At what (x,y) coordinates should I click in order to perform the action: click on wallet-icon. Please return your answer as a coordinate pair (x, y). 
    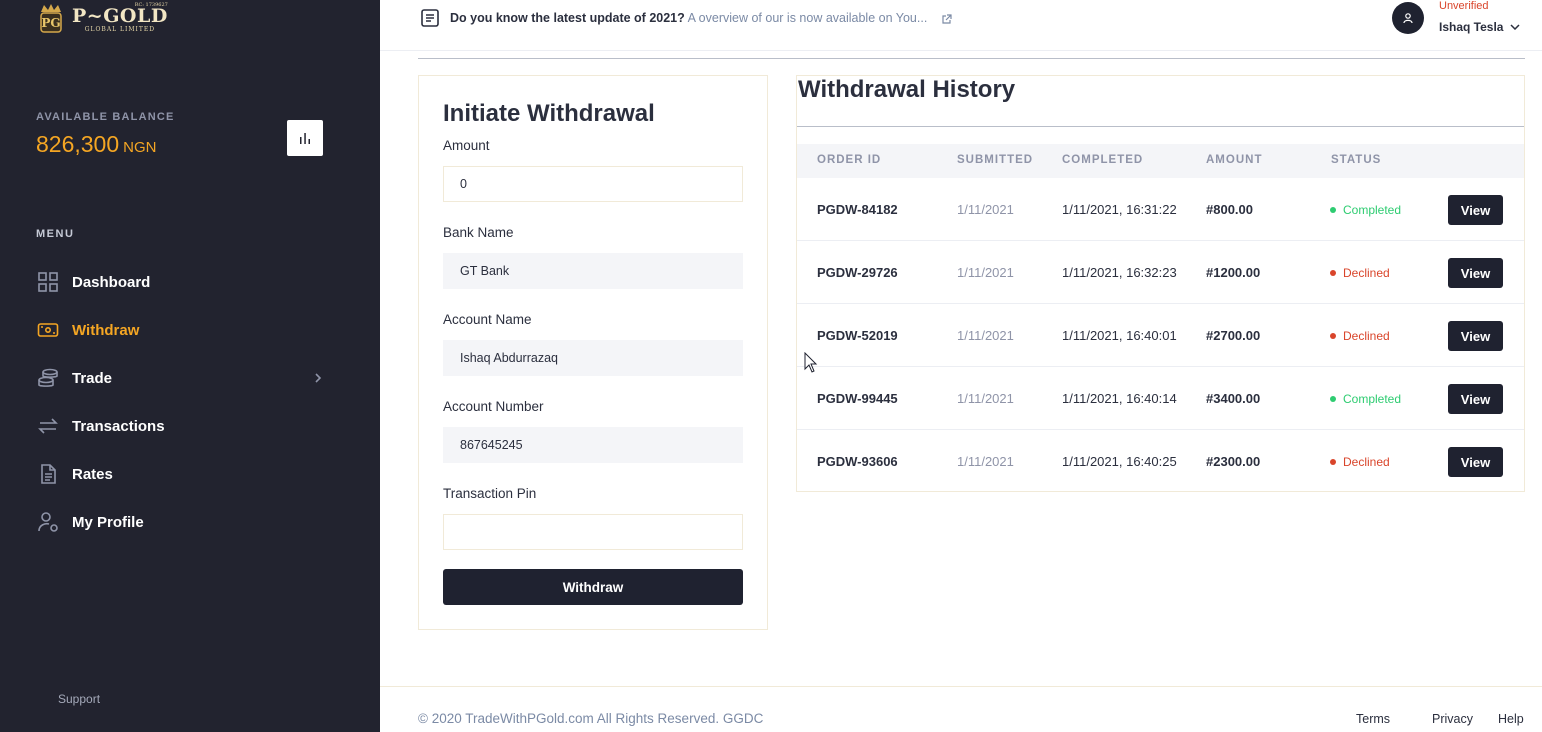
    Looking at the image, I should click on (48, 330).